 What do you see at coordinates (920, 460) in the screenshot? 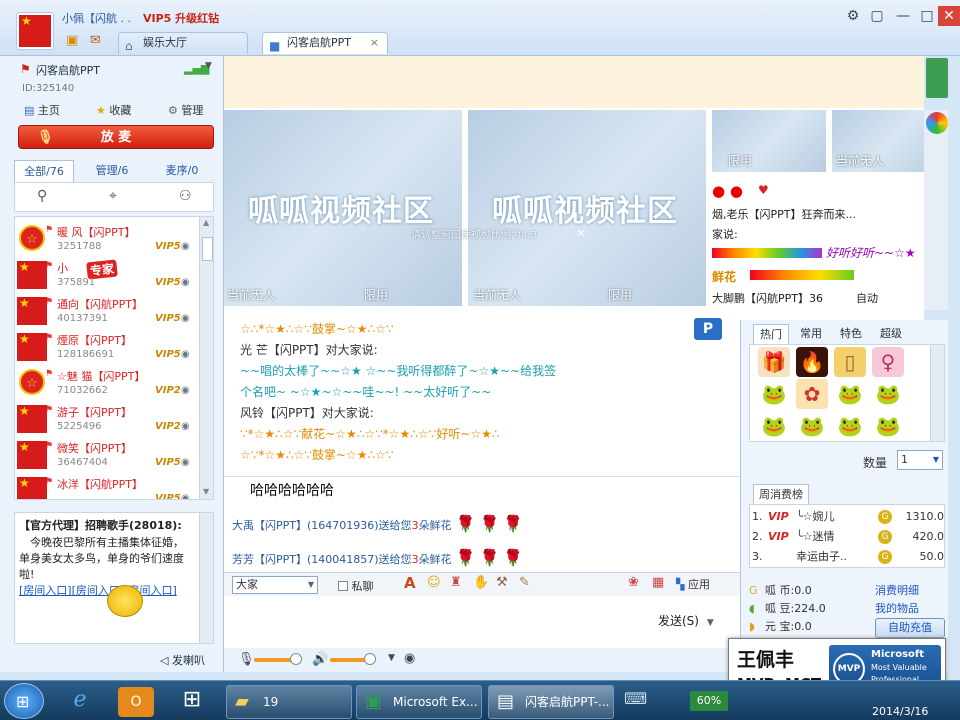
I see `quantity-select: 1 ▼` at bounding box center [920, 460].